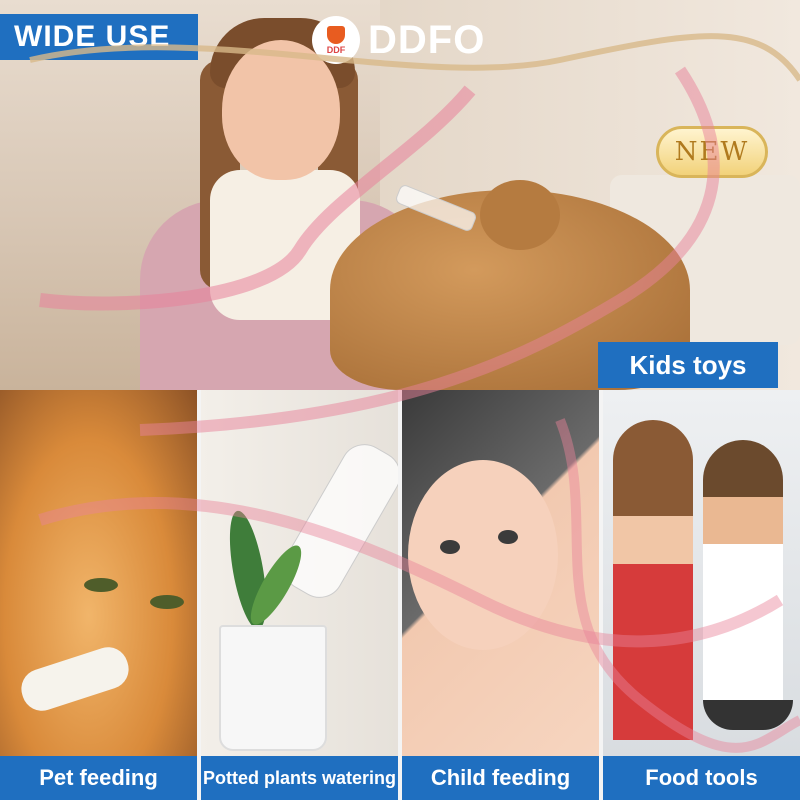 The image size is (800, 800). Describe the element at coordinates (500, 778) in the screenshot. I see `panel-caption: Child feeding` at that location.